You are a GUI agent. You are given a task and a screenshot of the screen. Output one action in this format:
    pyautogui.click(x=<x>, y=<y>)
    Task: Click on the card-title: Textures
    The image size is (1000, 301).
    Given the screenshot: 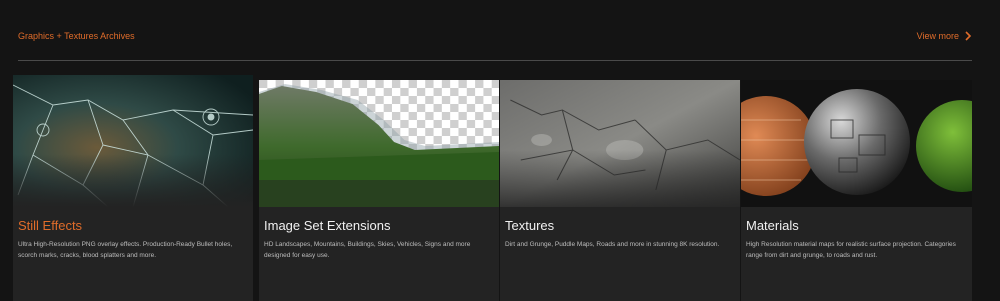 What is the action you would take?
    pyautogui.click(x=530, y=225)
    